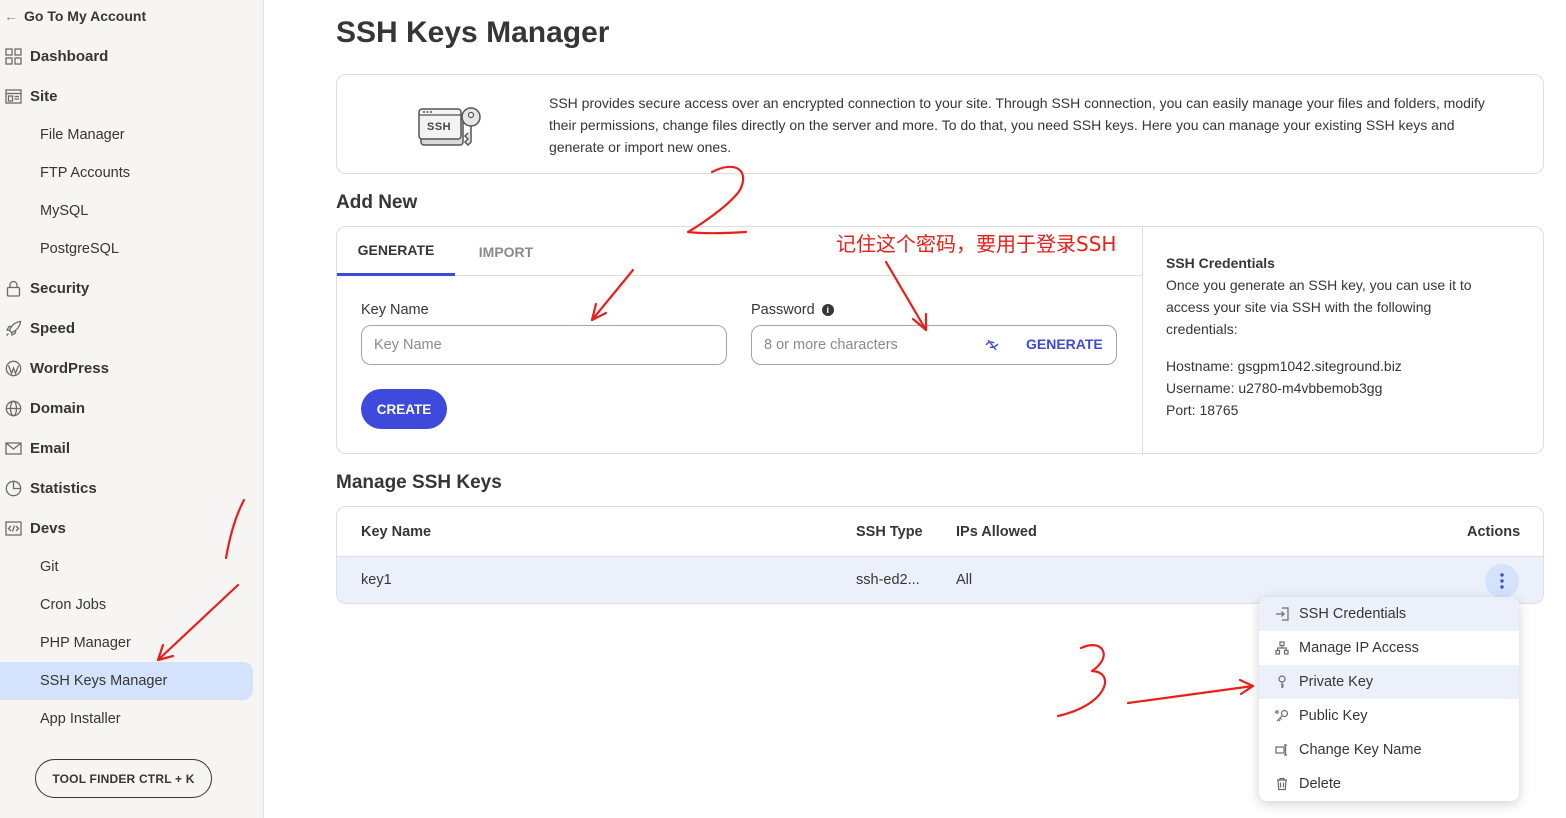 This screenshot has height=818, width=1566. What do you see at coordinates (13, 328) in the screenshot?
I see `rocket-icon` at bounding box center [13, 328].